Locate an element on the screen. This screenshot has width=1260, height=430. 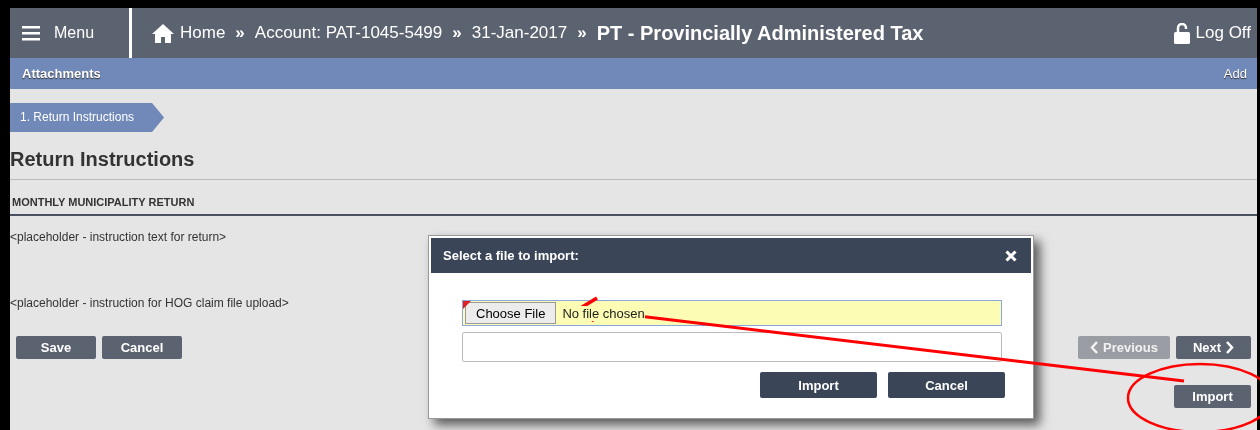
file-input: Choose File No file chosen is located at coordinates (732, 313).